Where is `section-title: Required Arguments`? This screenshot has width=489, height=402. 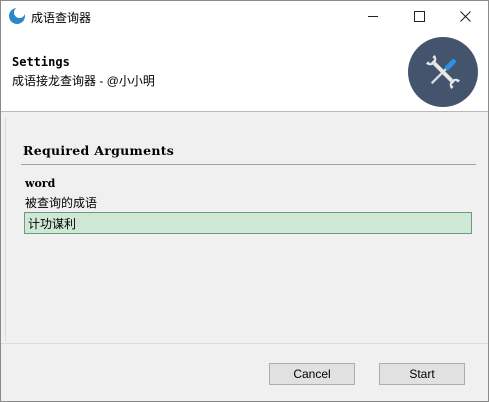 section-title: Required Arguments is located at coordinates (99, 150).